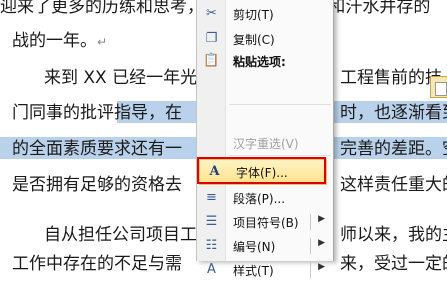  I want to click on paragraph-mark-icon: ↵, so click(102, 42).